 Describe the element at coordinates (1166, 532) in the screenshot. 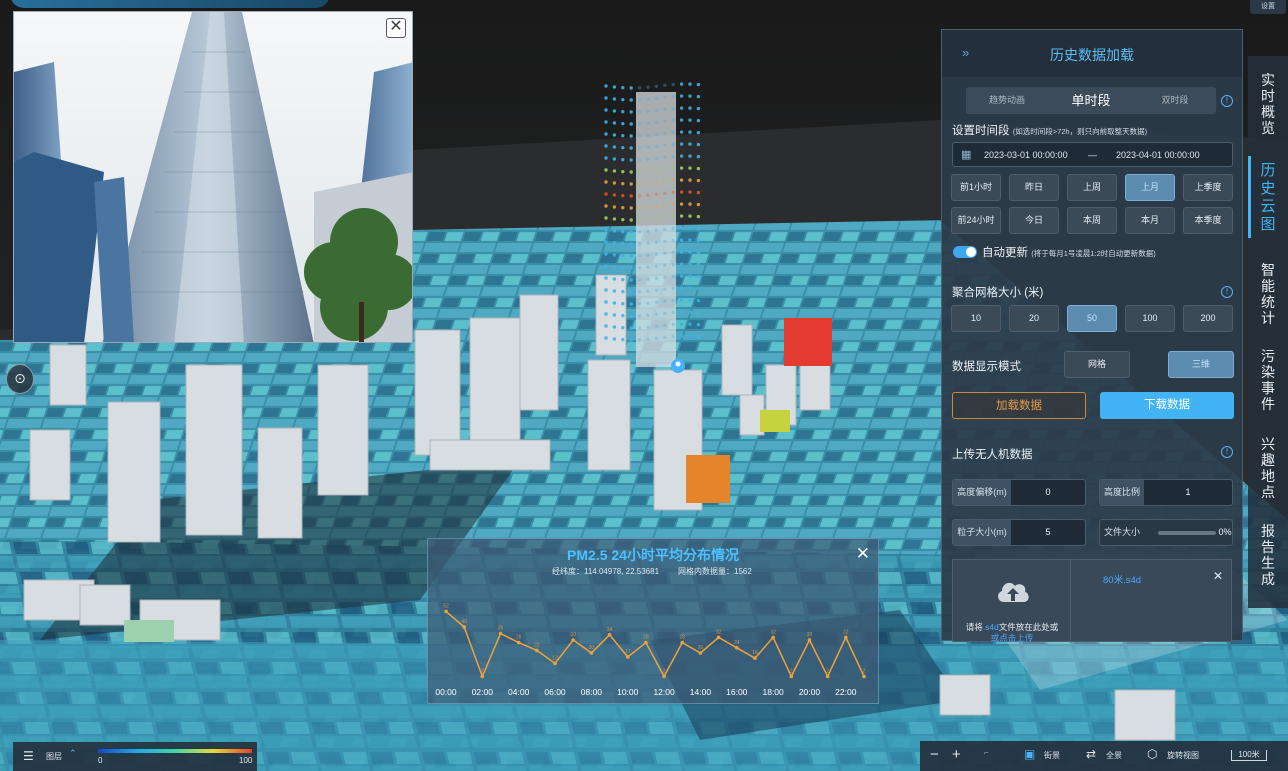

I see `file-size-progress: 文件大小 0%` at that location.